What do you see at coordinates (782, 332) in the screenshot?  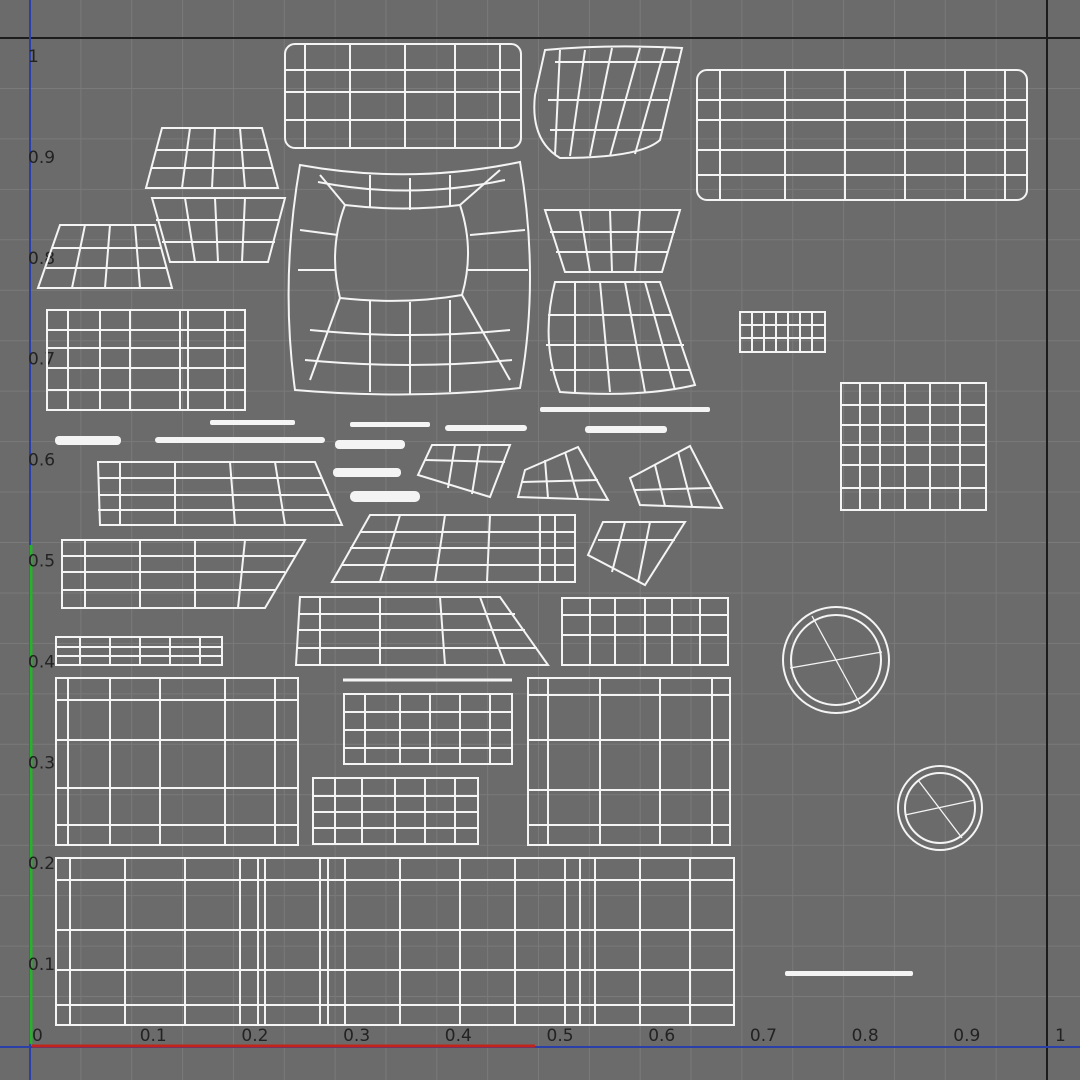 I see `uv-island-small-strip` at bounding box center [782, 332].